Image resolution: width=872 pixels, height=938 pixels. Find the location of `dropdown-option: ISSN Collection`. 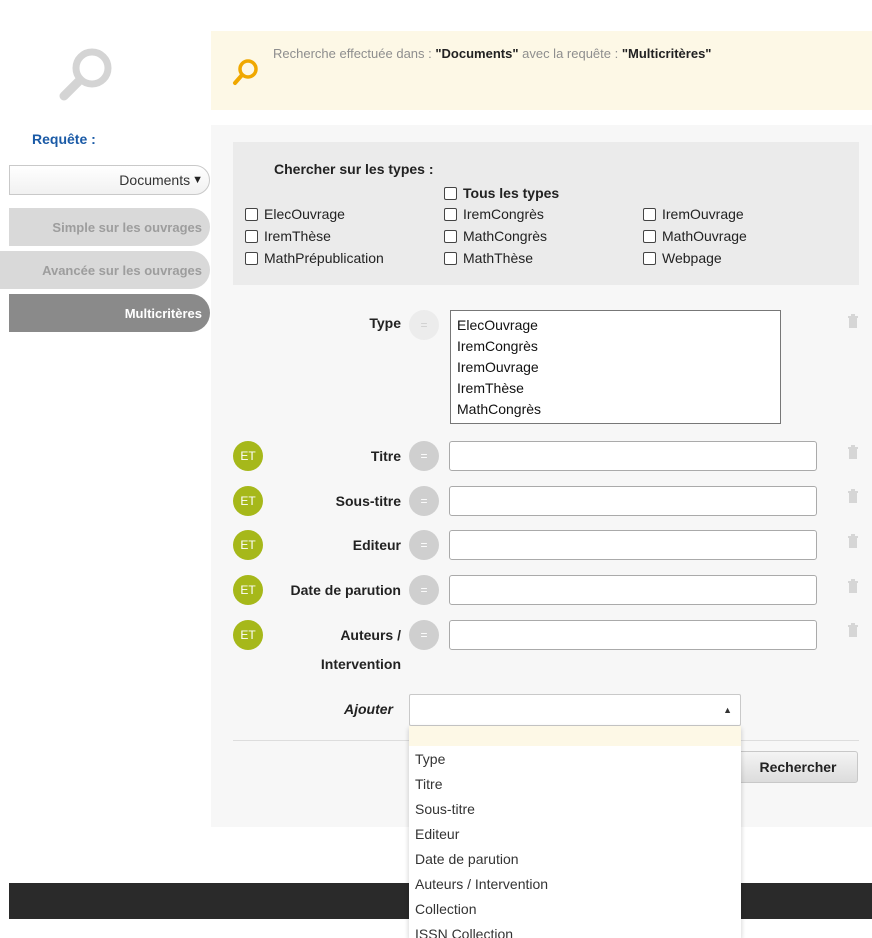

dropdown-option: ISSN Collection is located at coordinates (575, 930).